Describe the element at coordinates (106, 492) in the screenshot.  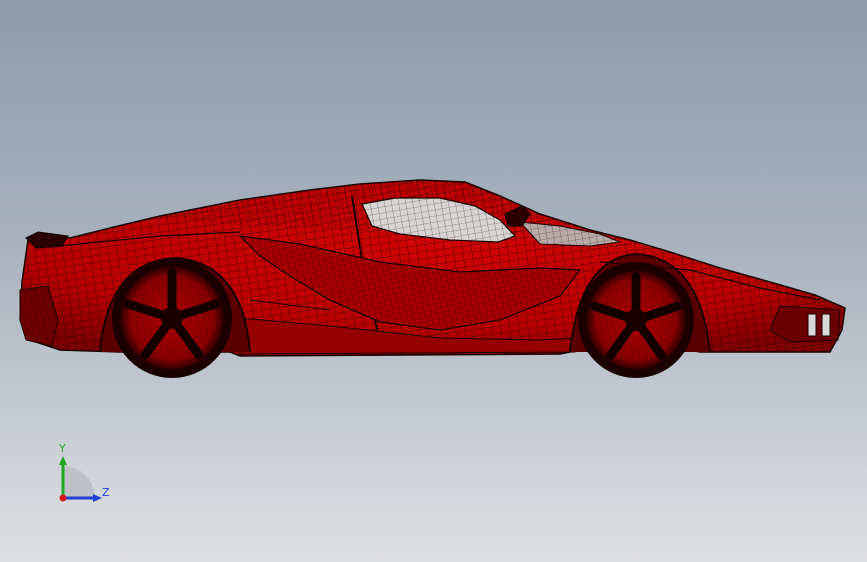
I see `axis-z-label: Z` at that location.